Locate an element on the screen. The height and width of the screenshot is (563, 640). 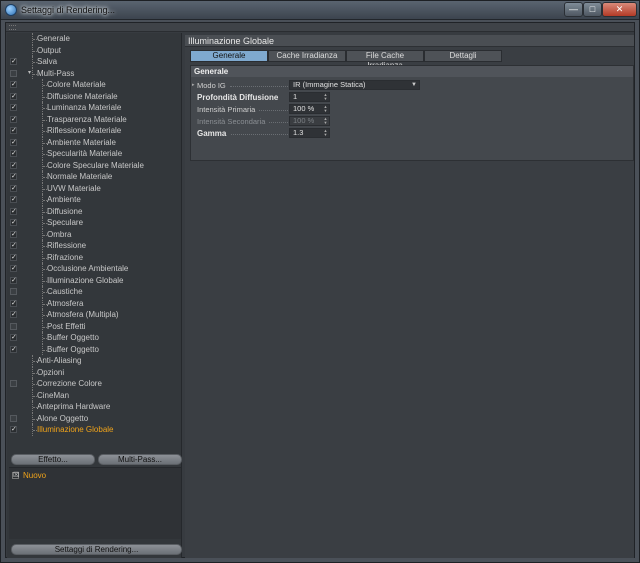
panel-title: Illuminazione Globale is located at coordinates (409, 41).